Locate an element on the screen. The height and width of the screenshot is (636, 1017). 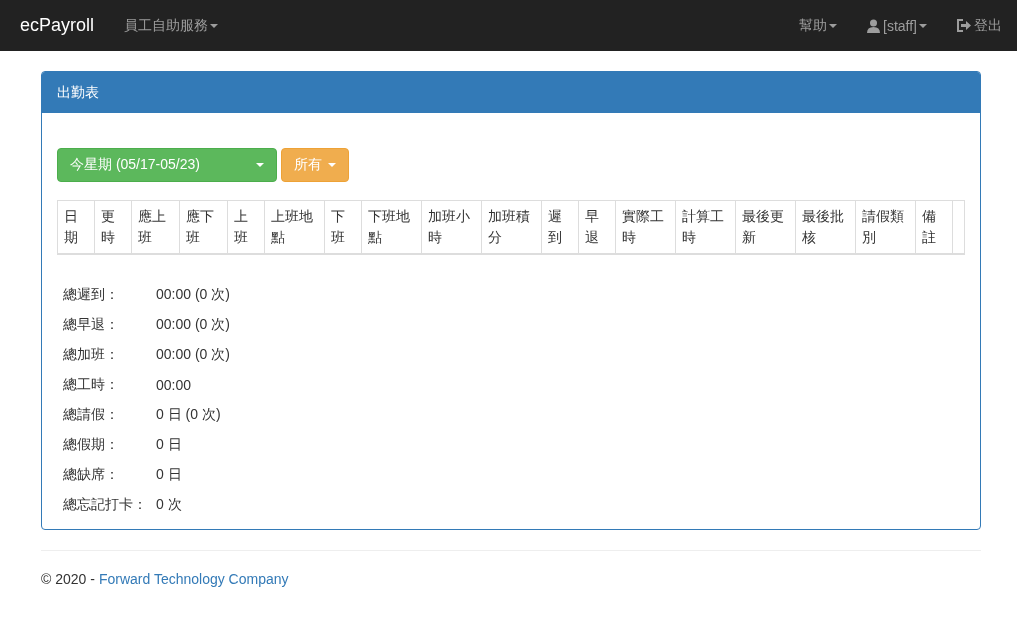
summary-value: 0 日 (0 次) is located at coordinates (188, 415).